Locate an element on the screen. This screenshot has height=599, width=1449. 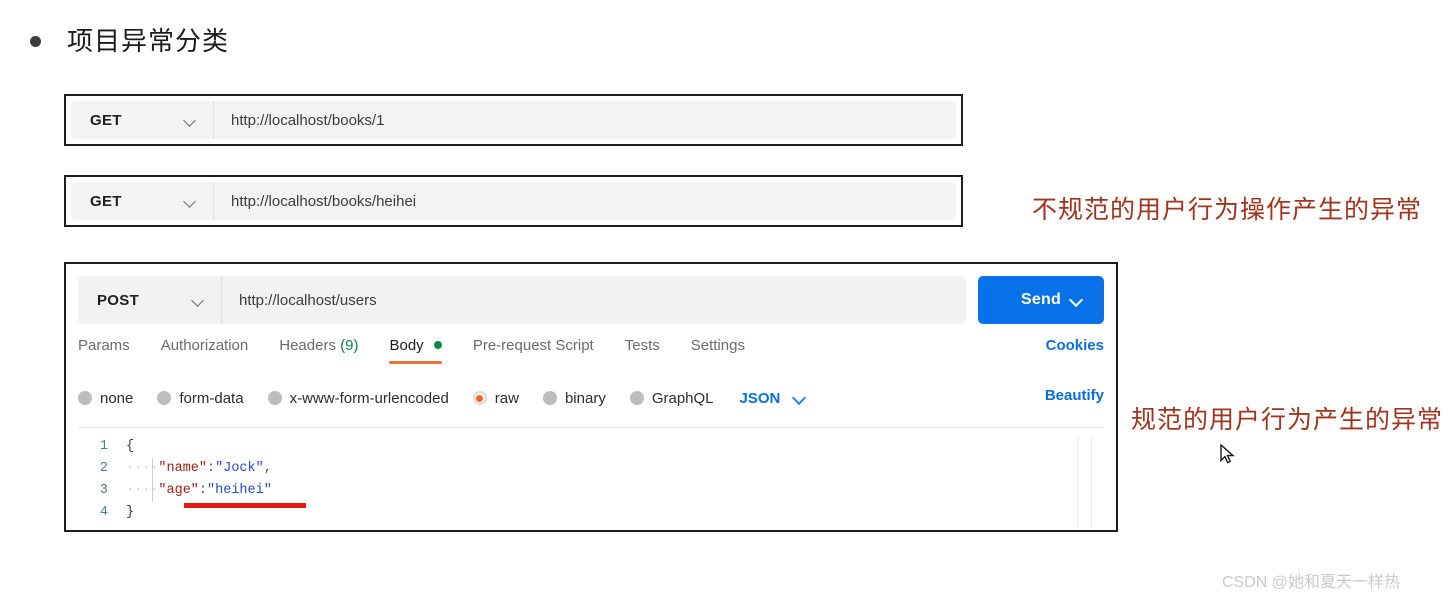
request-panel-get-2: GET http://localhost/books/heihei is located at coordinates (513, 201).